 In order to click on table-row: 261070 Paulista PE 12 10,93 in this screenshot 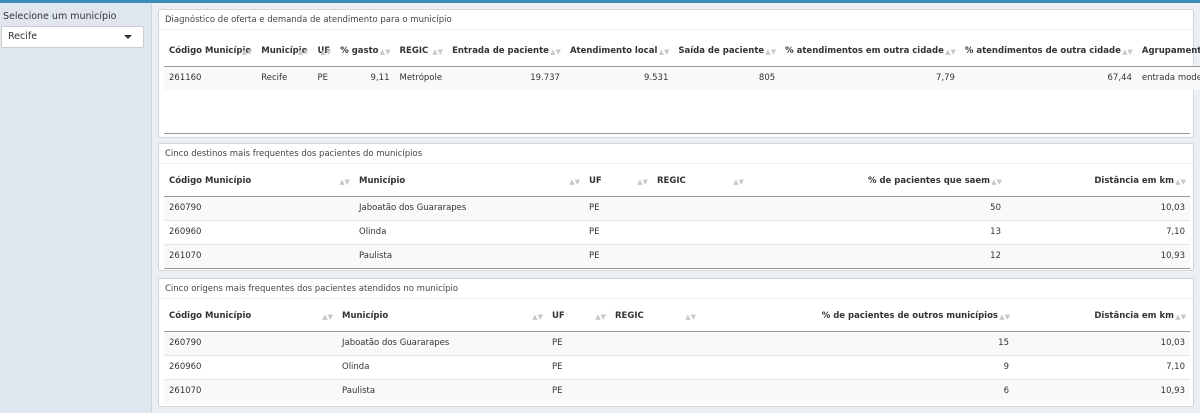, I will do `click(677, 255)`.